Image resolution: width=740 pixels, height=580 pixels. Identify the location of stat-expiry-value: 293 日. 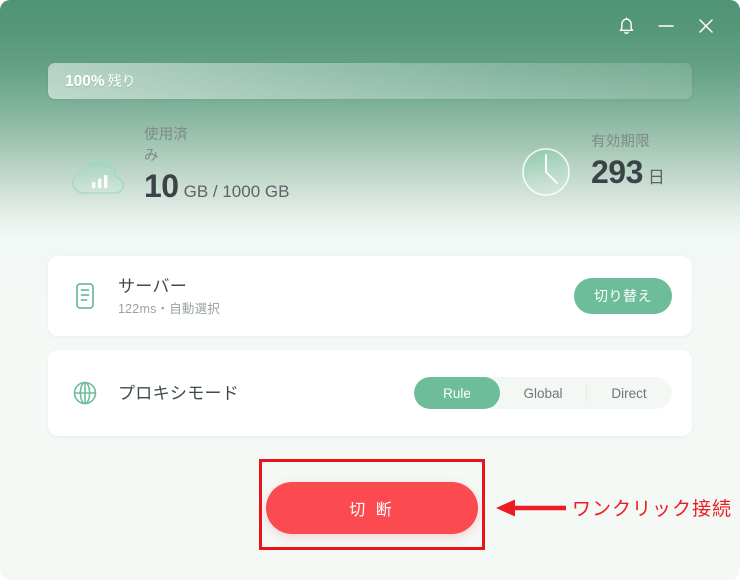
(628, 175).